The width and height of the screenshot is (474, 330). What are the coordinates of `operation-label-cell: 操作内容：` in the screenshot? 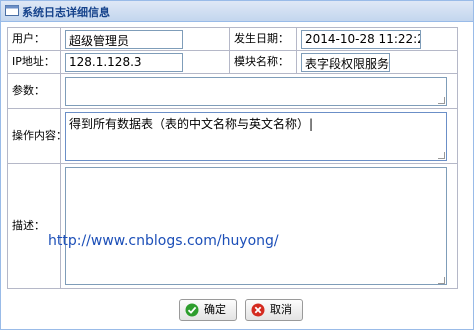 It's located at (37, 136).